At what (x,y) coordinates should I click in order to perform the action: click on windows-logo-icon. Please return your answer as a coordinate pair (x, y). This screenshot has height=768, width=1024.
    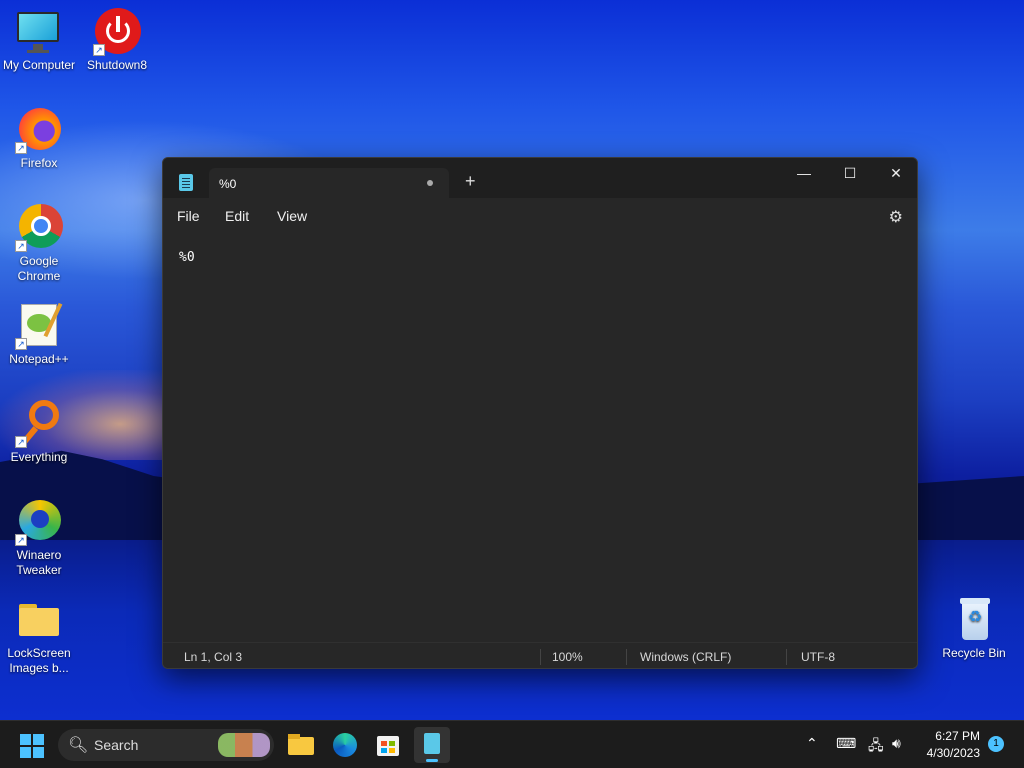
    Looking at the image, I should click on (25, 739).